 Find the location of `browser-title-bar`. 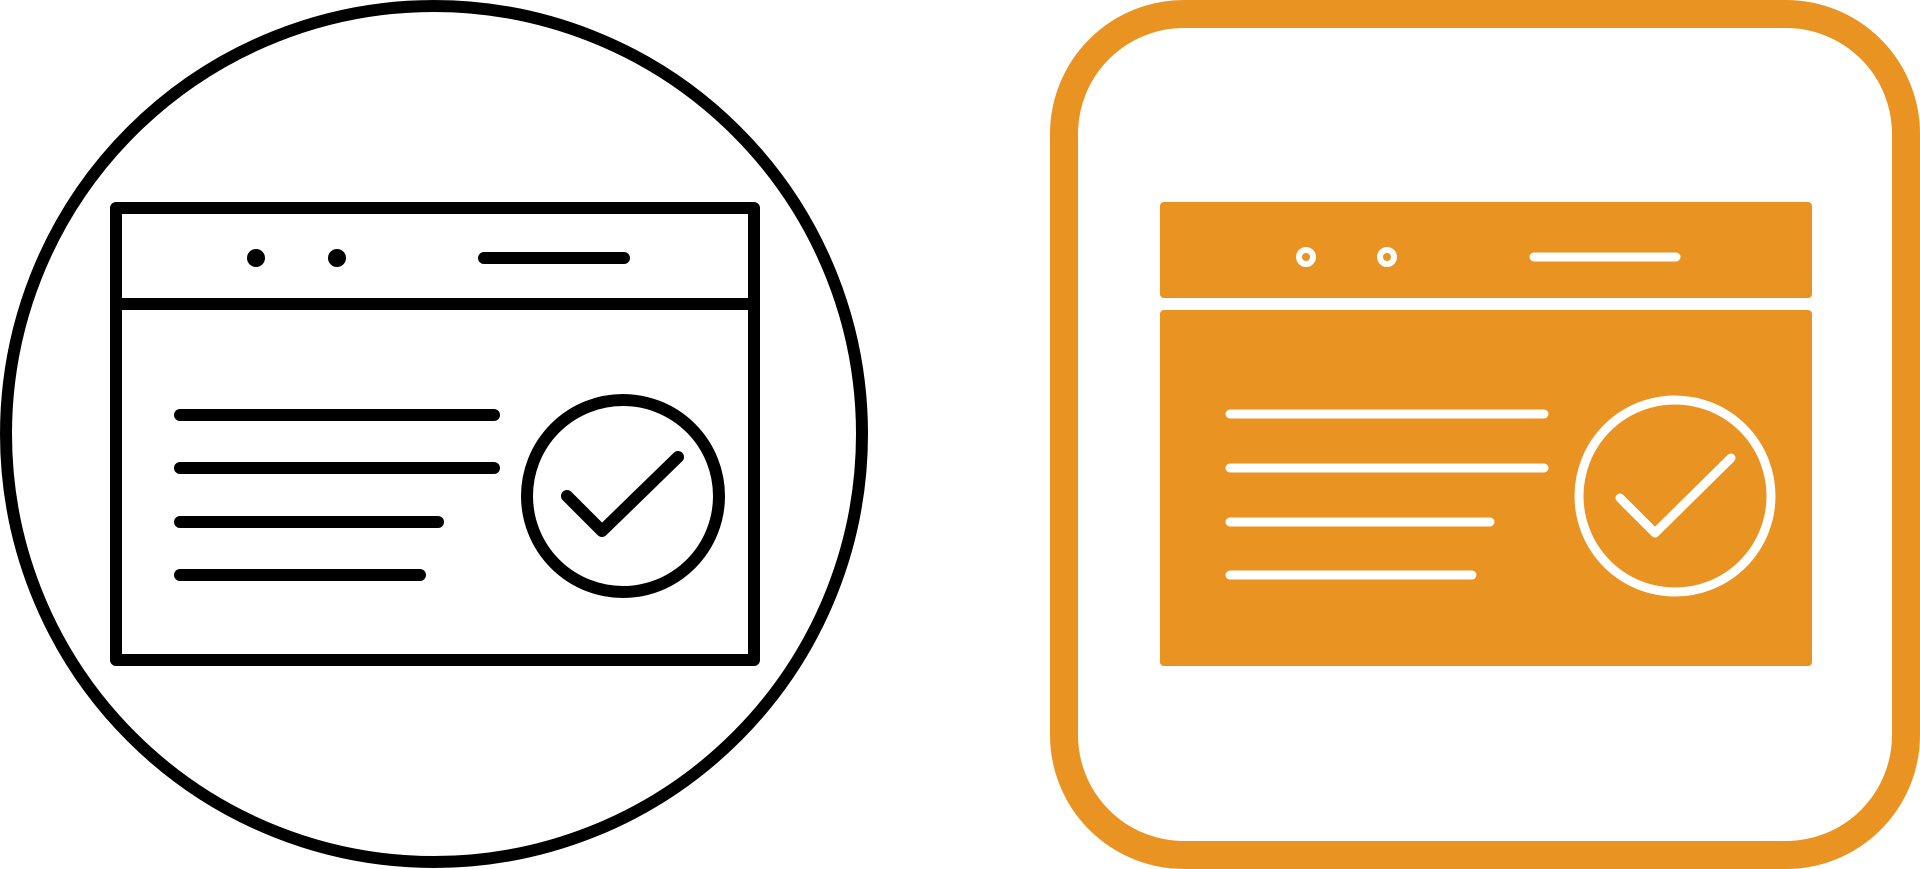

browser-title-bar is located at coordinates (1486, 250).